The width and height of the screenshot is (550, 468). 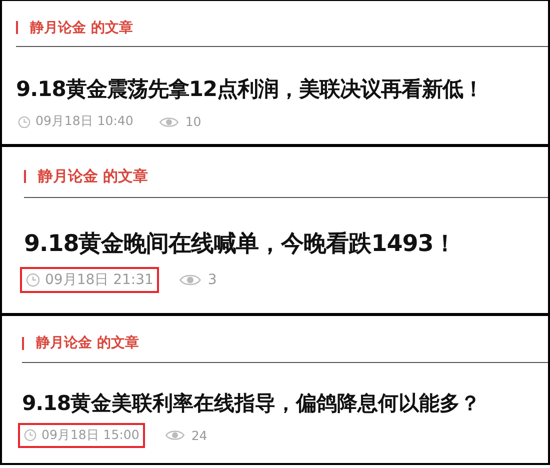 I want to click on highlighted-date: 09月18日 15:00, so click(x=82, y=435).